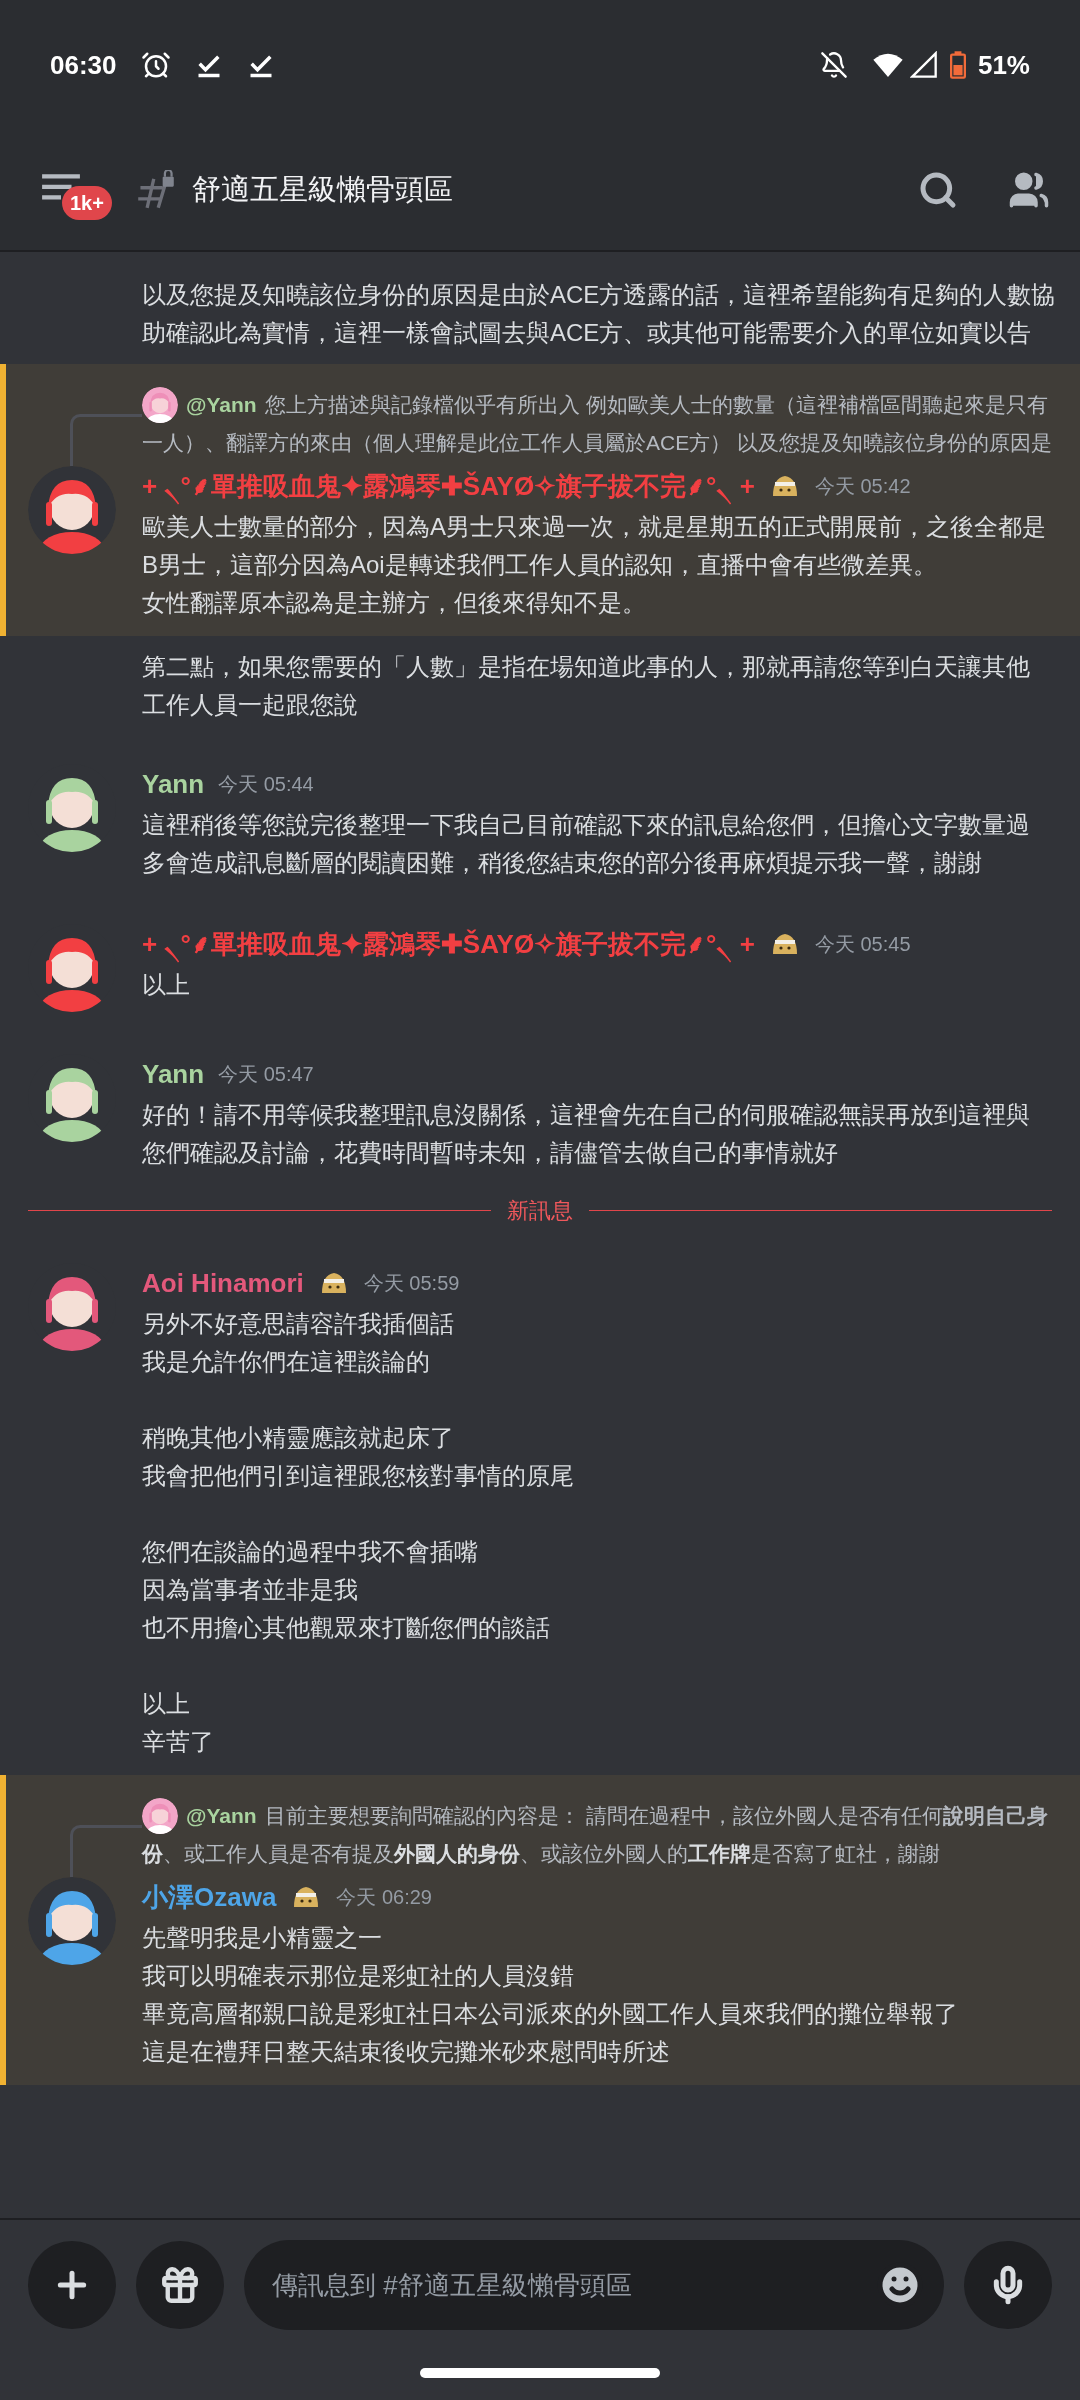 The image size is (1080, 2400). Describe the element at coordinates (541, 1854) in the screenshot. I see `reply-text: 份、或工作人員是否有提及外國人的身份、或該位外國人的工作牌是否寫了虹社，謝謝` at that location.